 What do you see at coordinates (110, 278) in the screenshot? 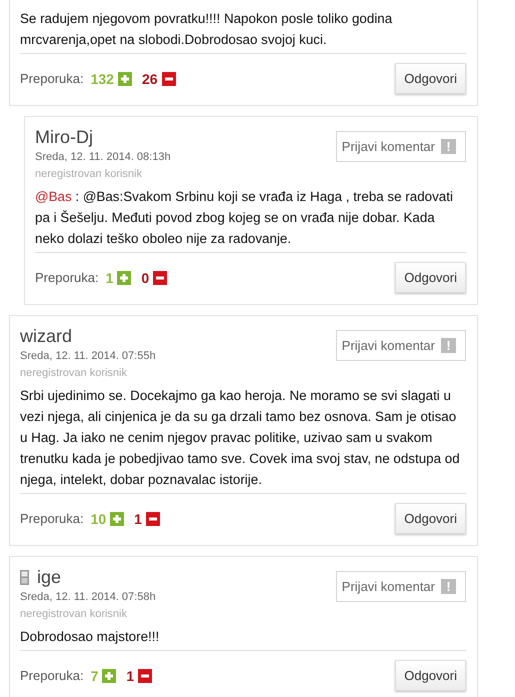
I see `like-count: 1` at bounding box center [110, 278].